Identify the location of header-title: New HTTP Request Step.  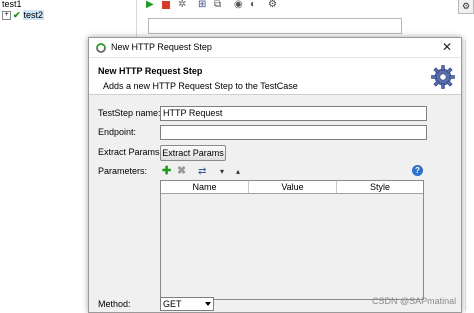
(150, 71).